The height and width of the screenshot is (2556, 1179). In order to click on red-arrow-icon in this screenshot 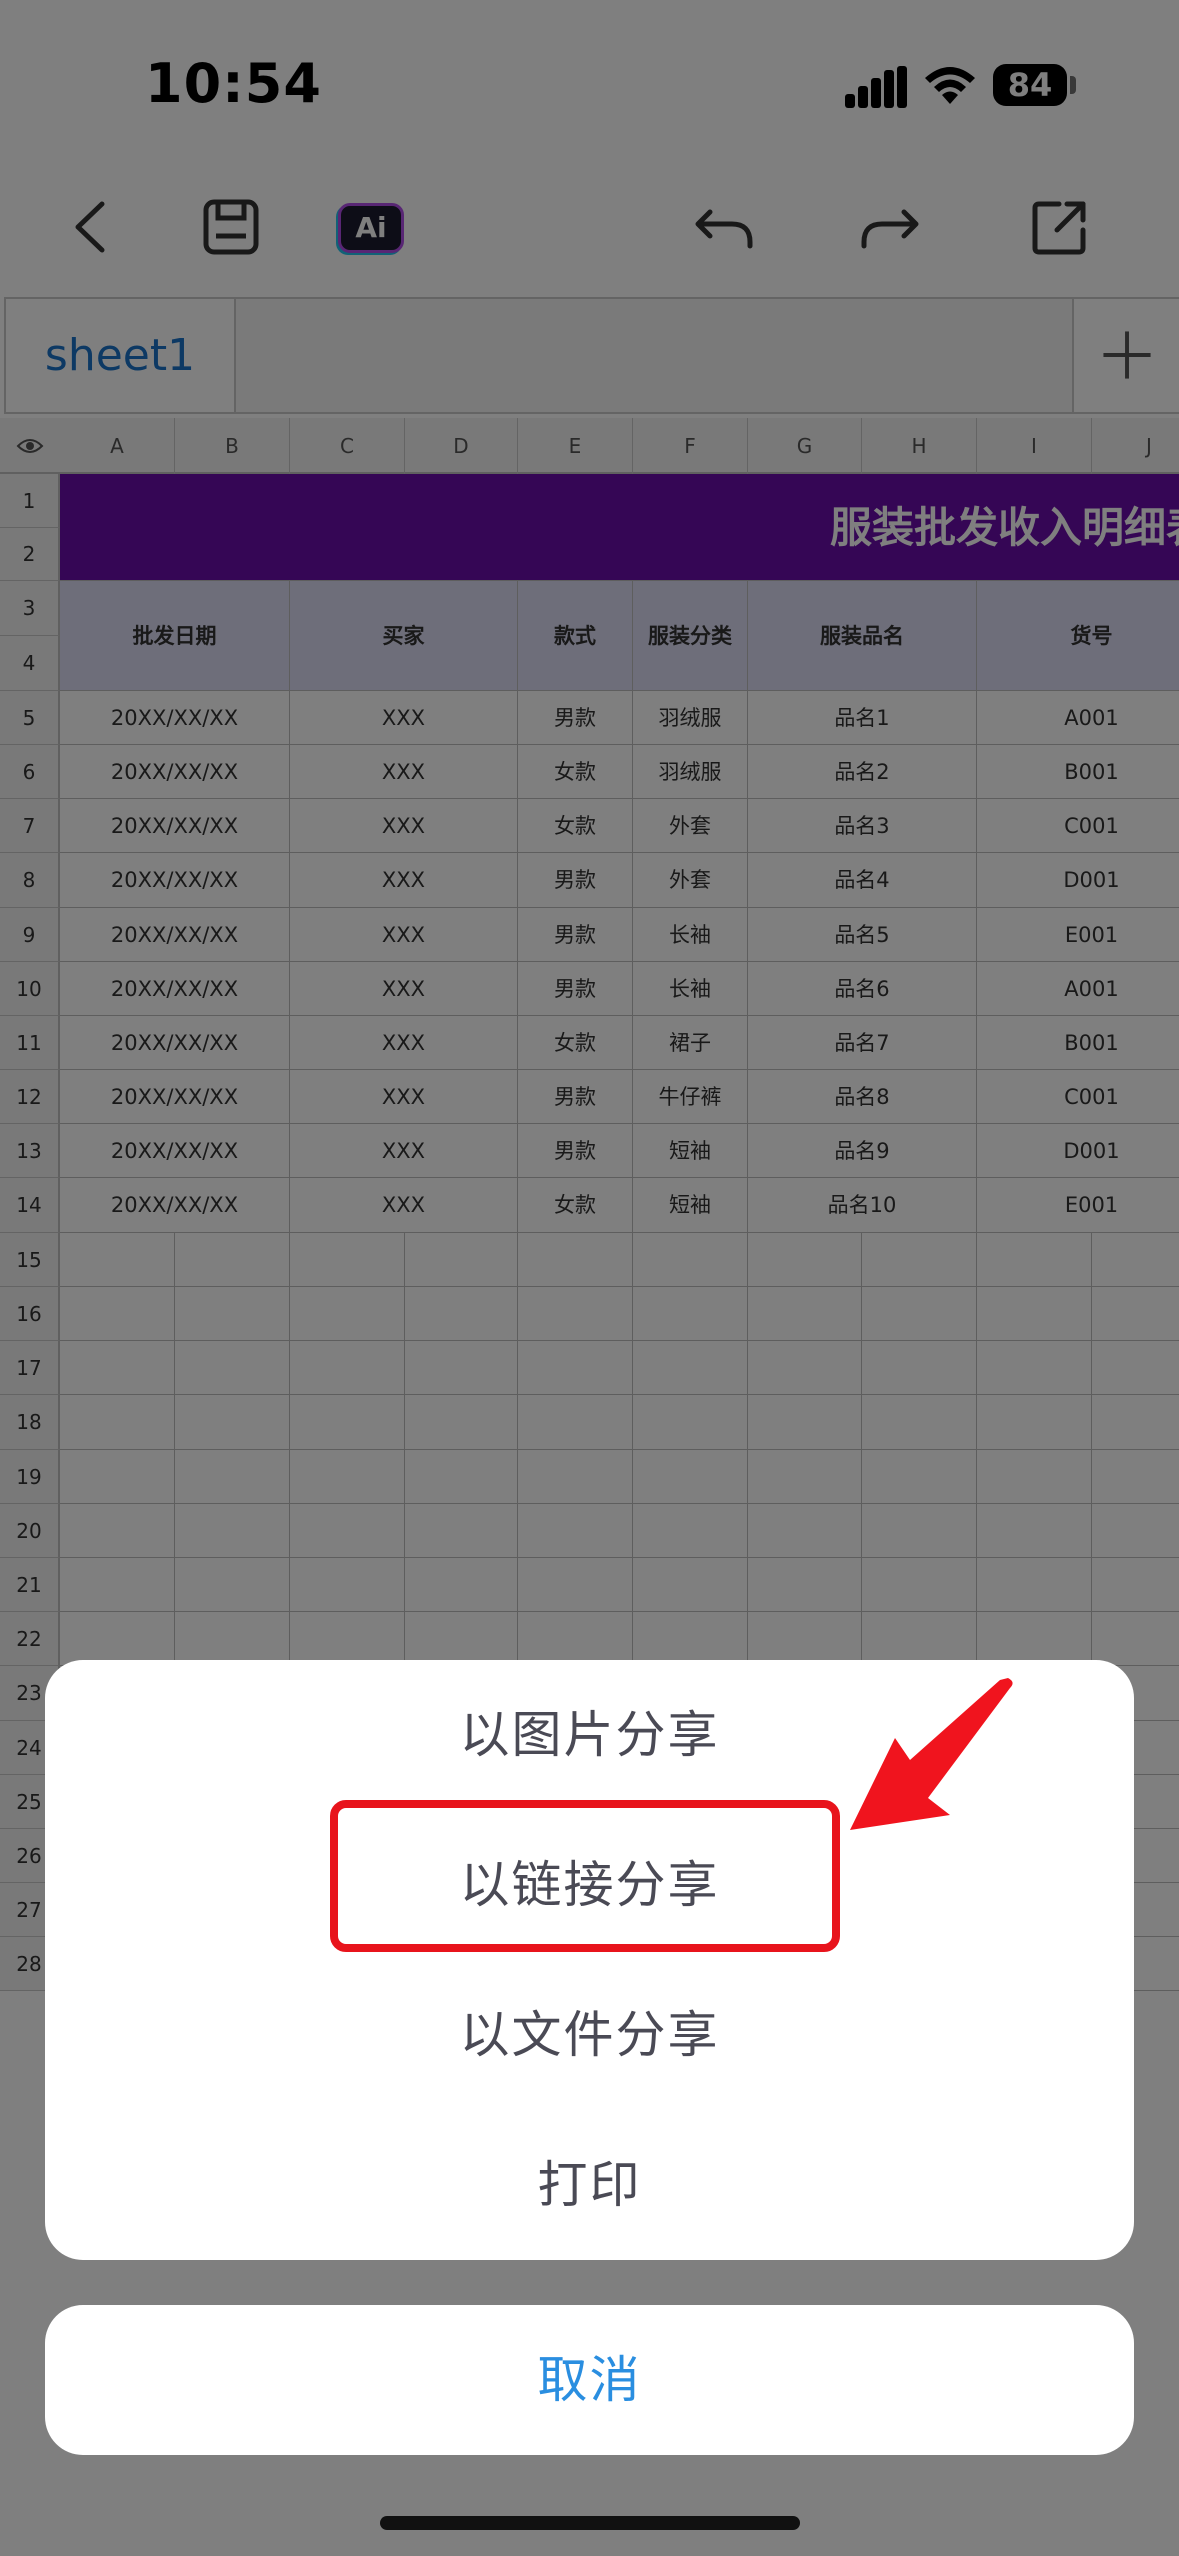, I will do `click(931, 1754)`.